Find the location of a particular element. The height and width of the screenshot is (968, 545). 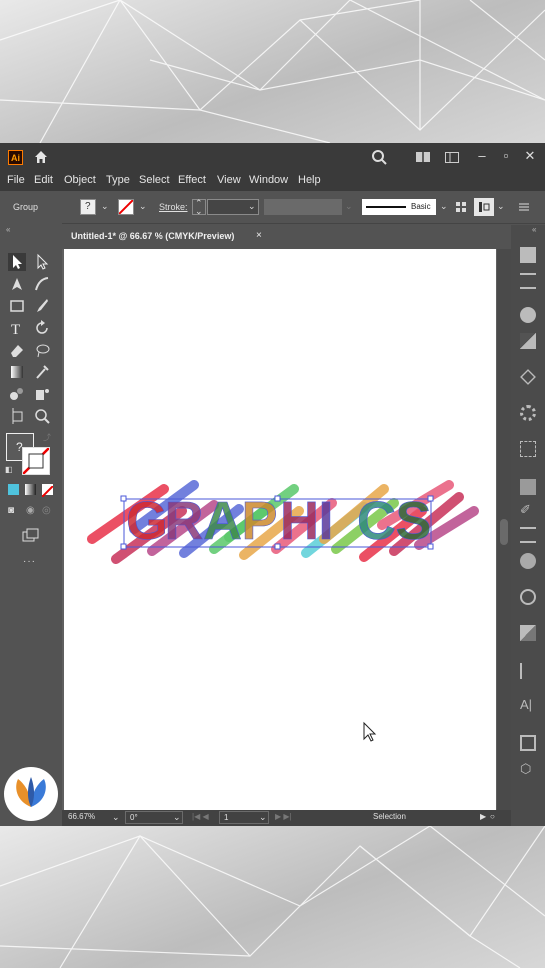

color-mode-button is located at coordinates (13, 489).